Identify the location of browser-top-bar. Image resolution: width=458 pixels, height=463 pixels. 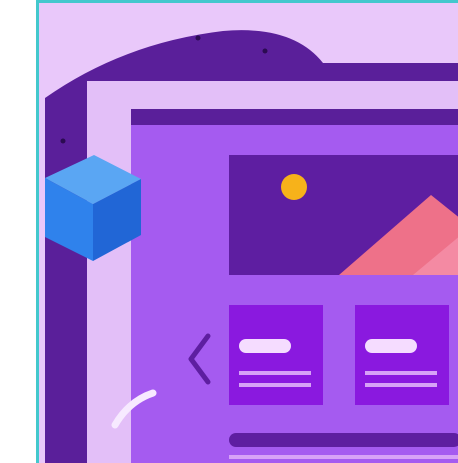
(294, 117).